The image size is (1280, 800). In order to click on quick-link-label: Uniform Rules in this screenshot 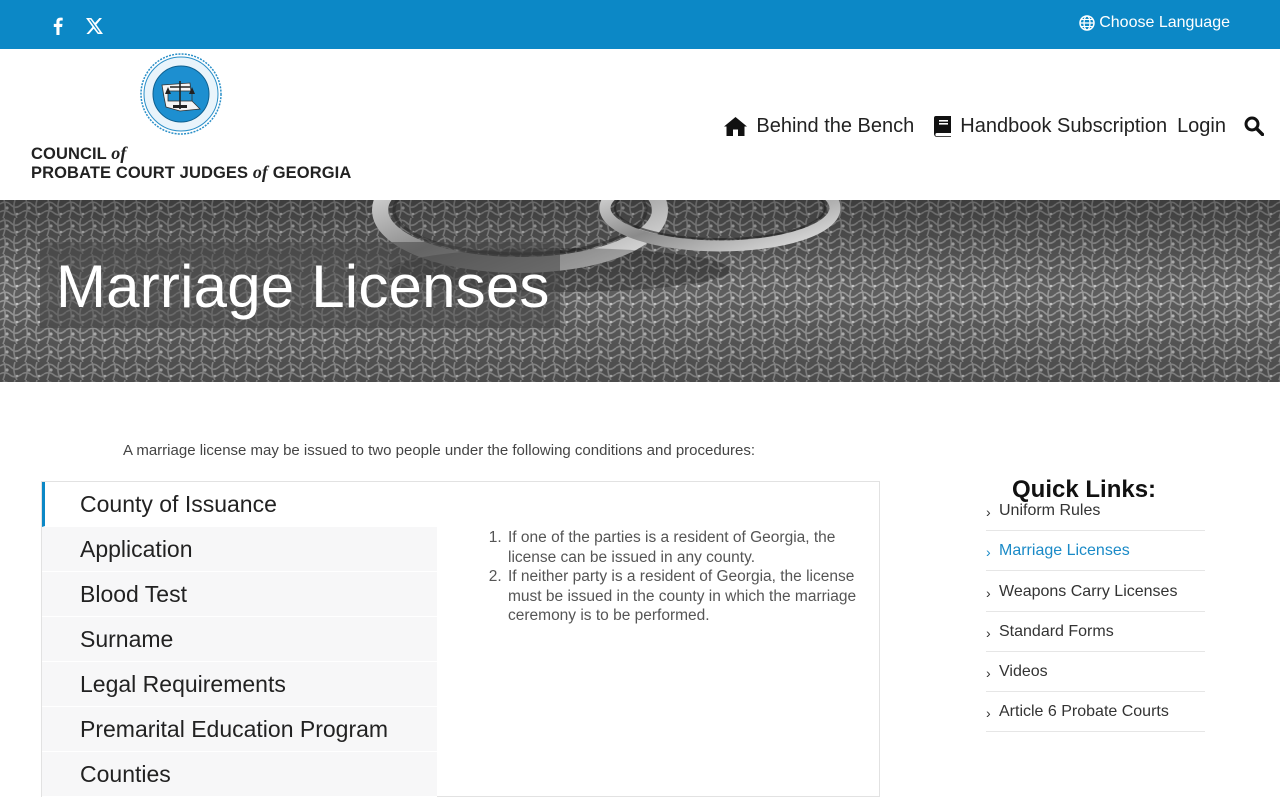, I will do `click(1050, 510)`.